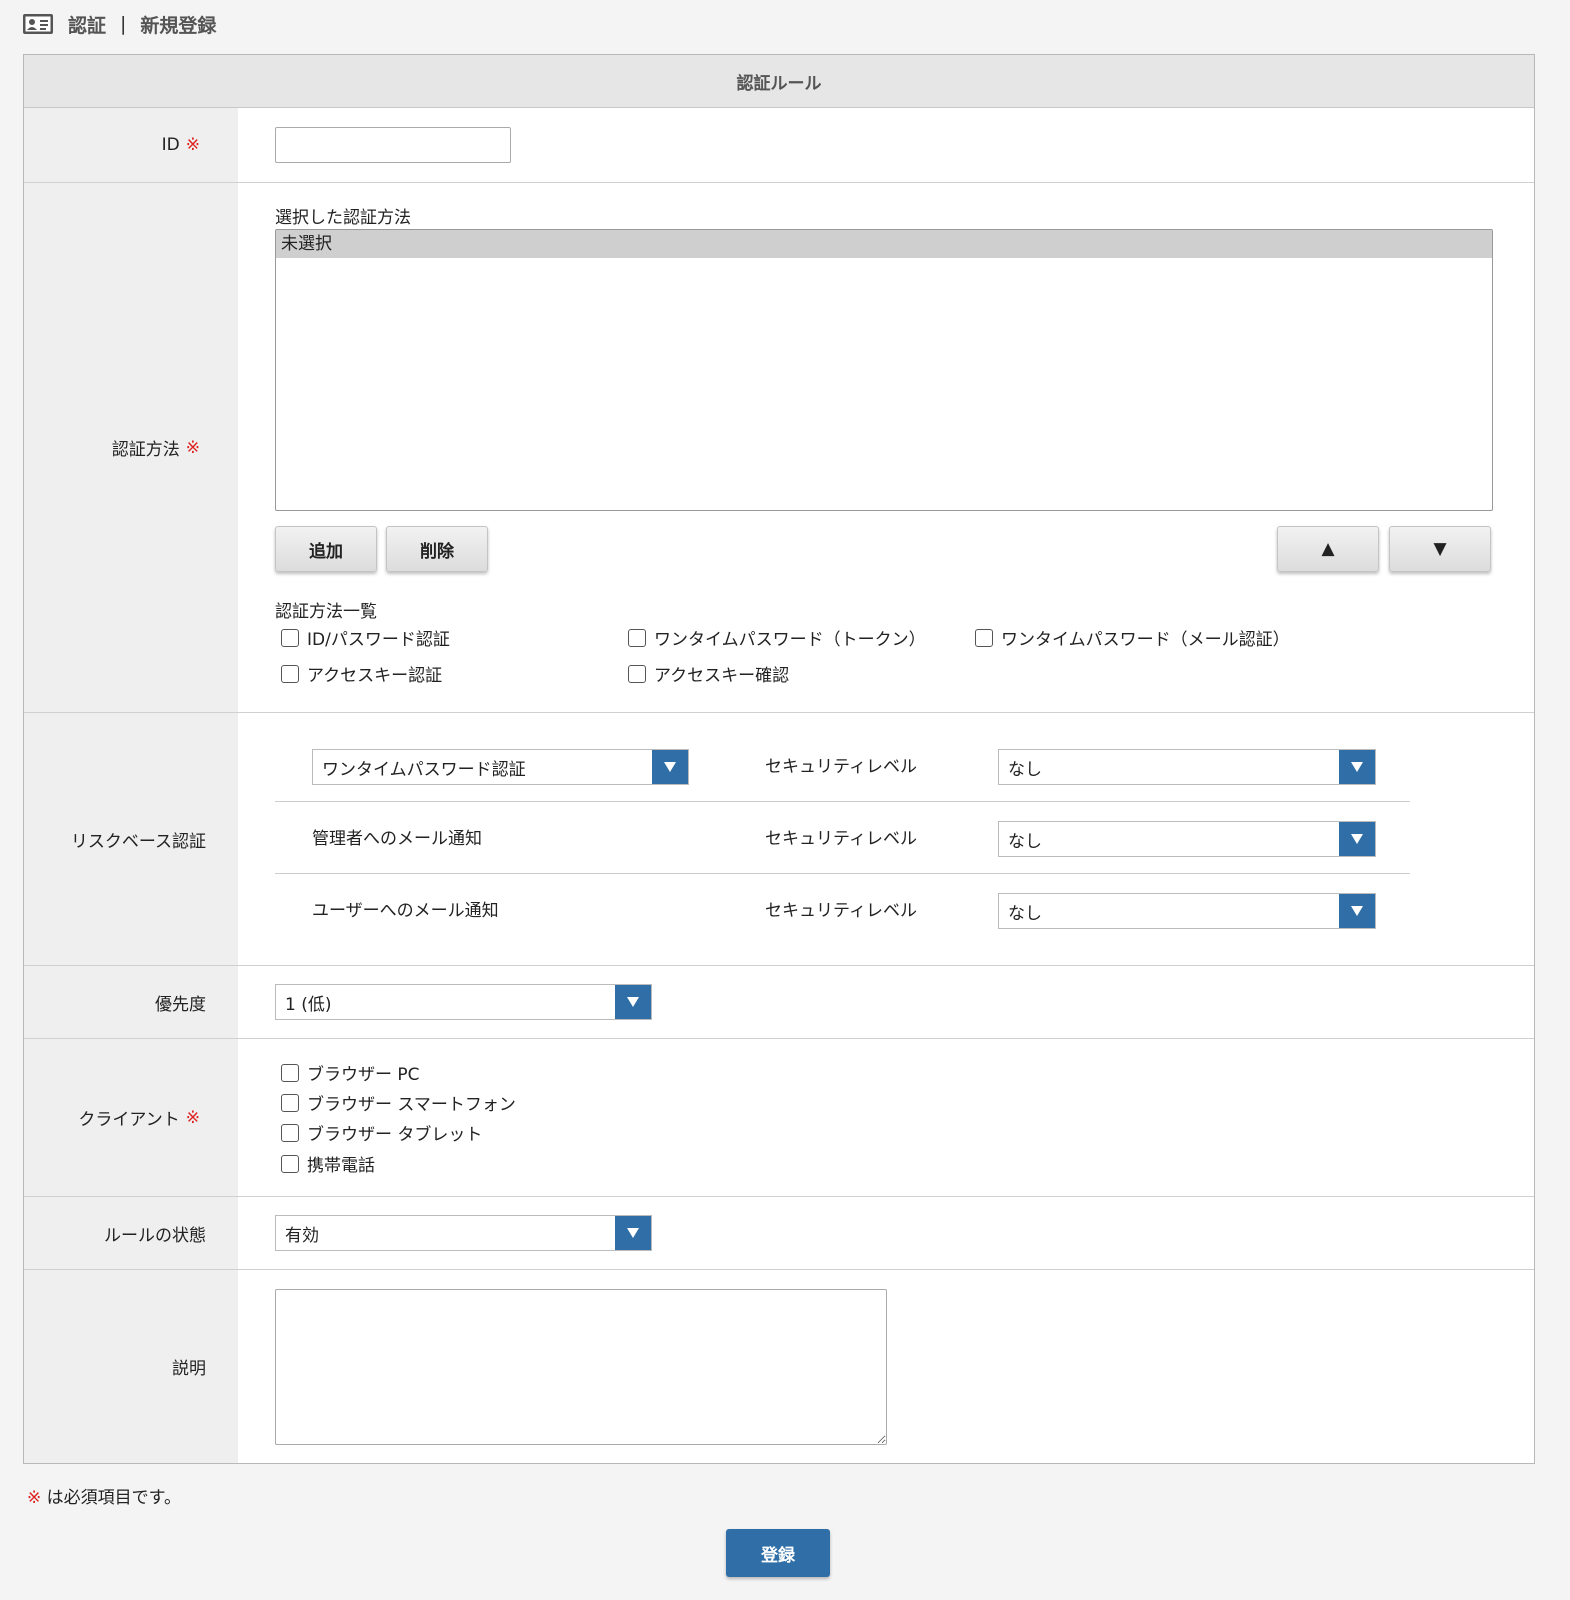 The height and width of the screenshot is (1600, 1570). I want to click on option-label: ID/パスワード認証, so click(378, 640).